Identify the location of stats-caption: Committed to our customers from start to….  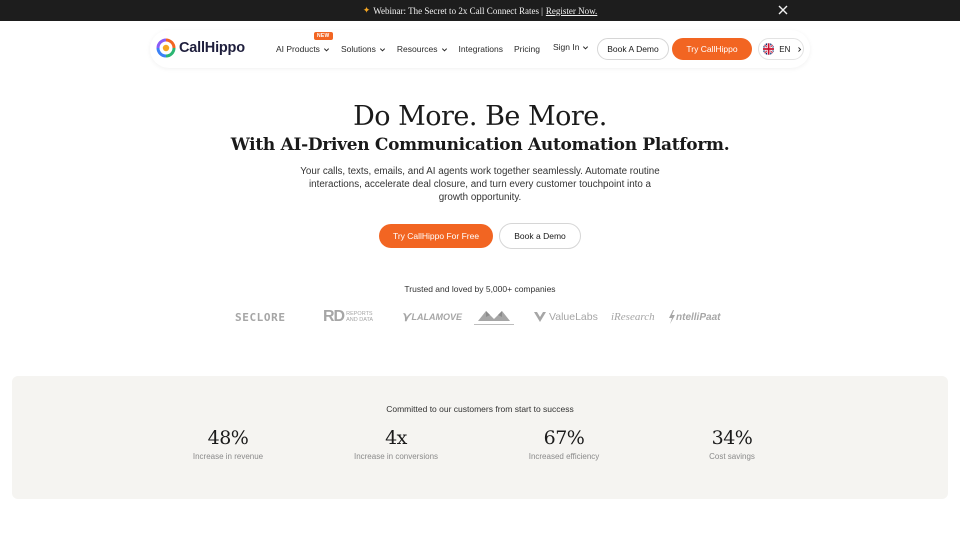
(480, 409).